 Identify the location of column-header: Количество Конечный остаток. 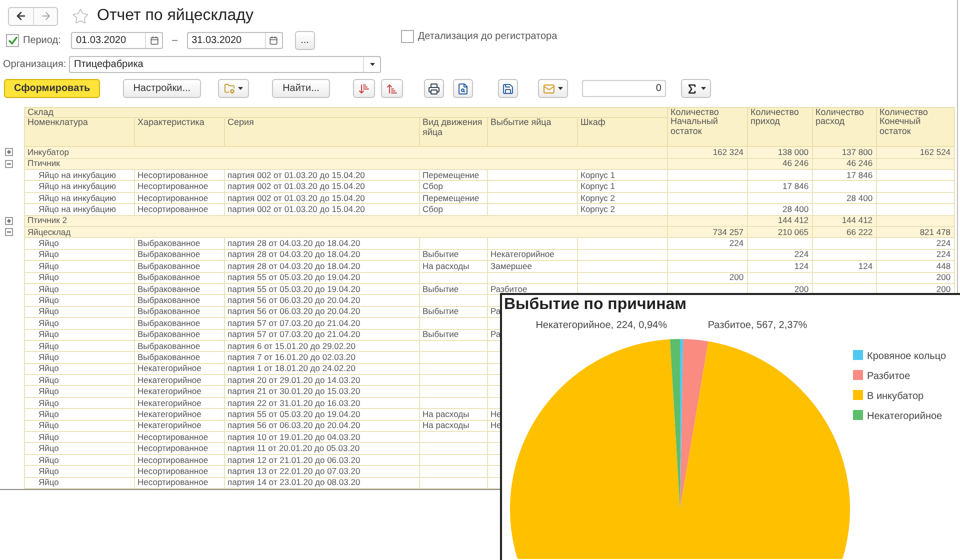
(915, 127).